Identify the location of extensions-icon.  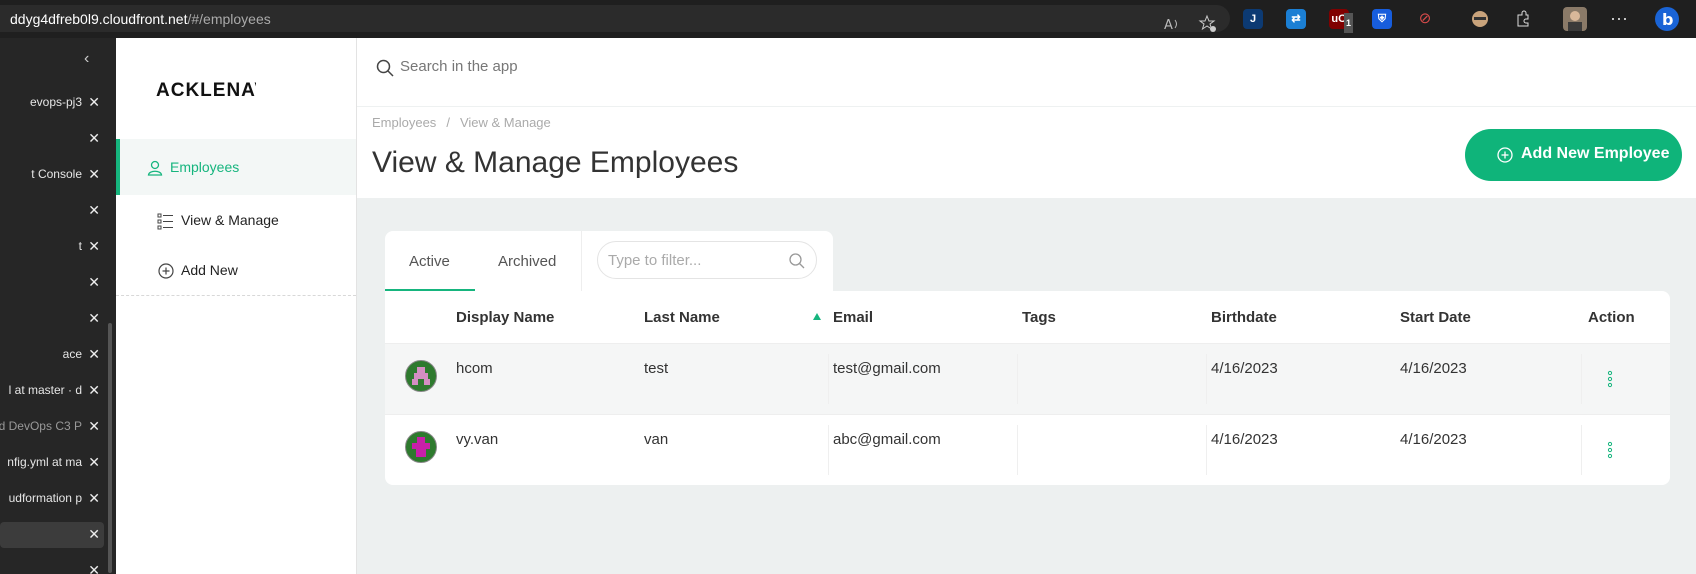
(1523, 19).